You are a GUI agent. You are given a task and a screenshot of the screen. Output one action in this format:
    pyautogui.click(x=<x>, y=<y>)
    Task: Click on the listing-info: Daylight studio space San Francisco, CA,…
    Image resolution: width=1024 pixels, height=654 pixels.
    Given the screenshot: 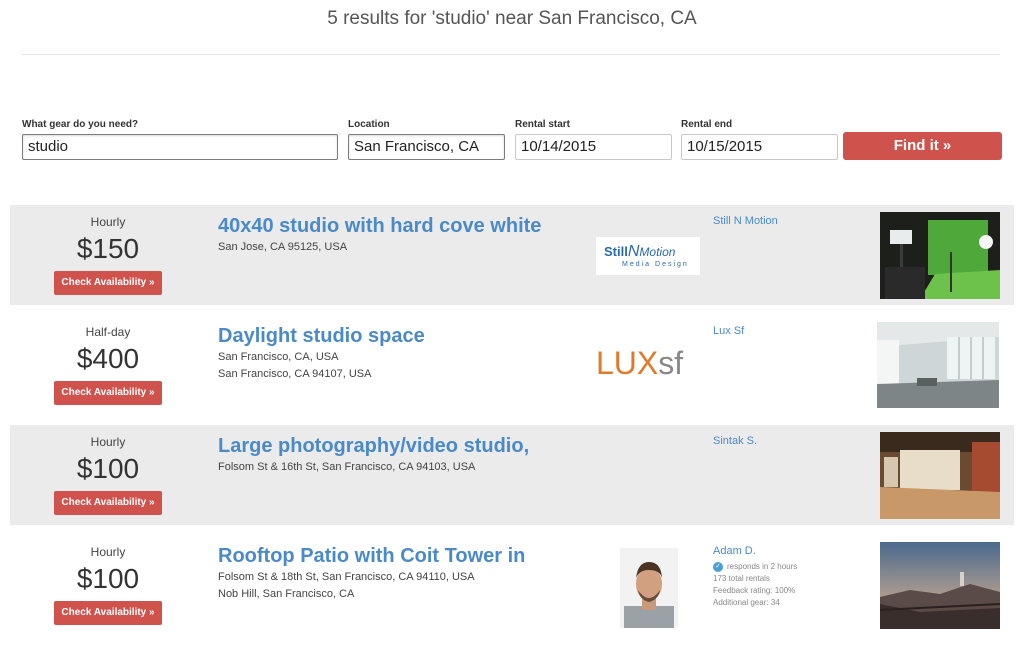 What is the action you would take?
    pyautogui.click(x=408, y=353)
    